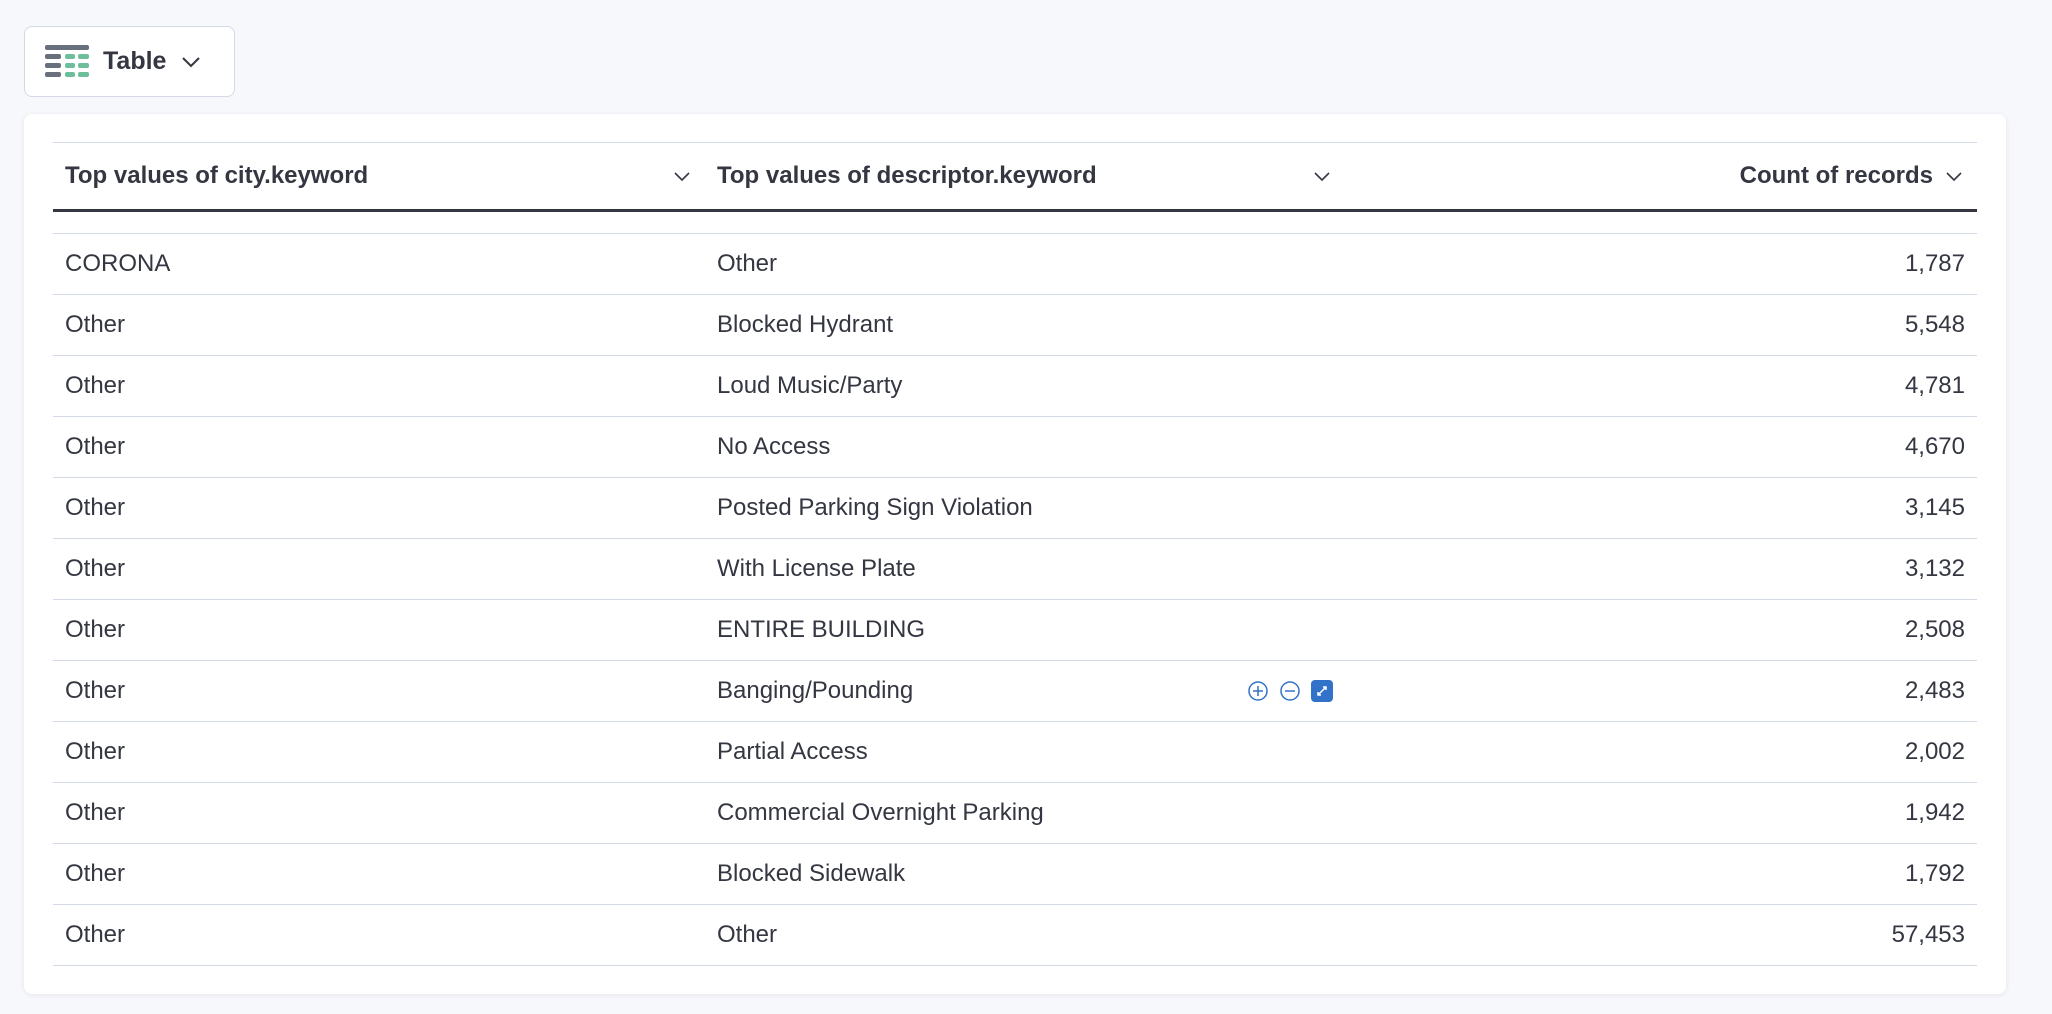  What do you see at coordinates (1025, 630) in the screenshot?
I see `descriptor-cell: ENTIRE BUILDING` at bounding box center [1025, 630].